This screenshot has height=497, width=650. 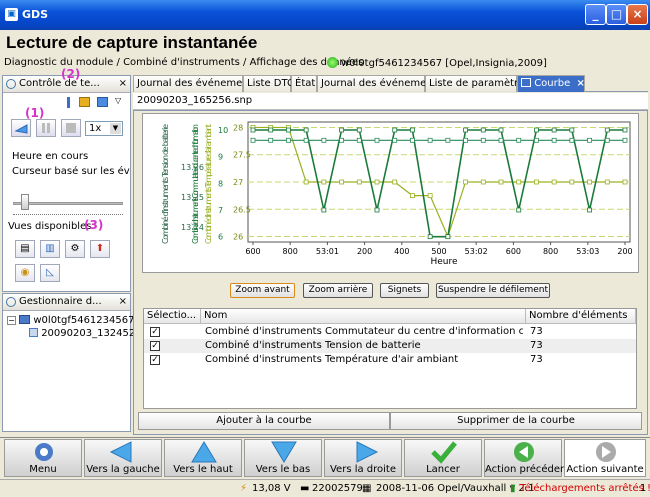 What do you see at coordinates (264, 421) in the screenshot?
I see `add-to-curve-button: Ajouter à la courbe` at bounding box center [264, 421].